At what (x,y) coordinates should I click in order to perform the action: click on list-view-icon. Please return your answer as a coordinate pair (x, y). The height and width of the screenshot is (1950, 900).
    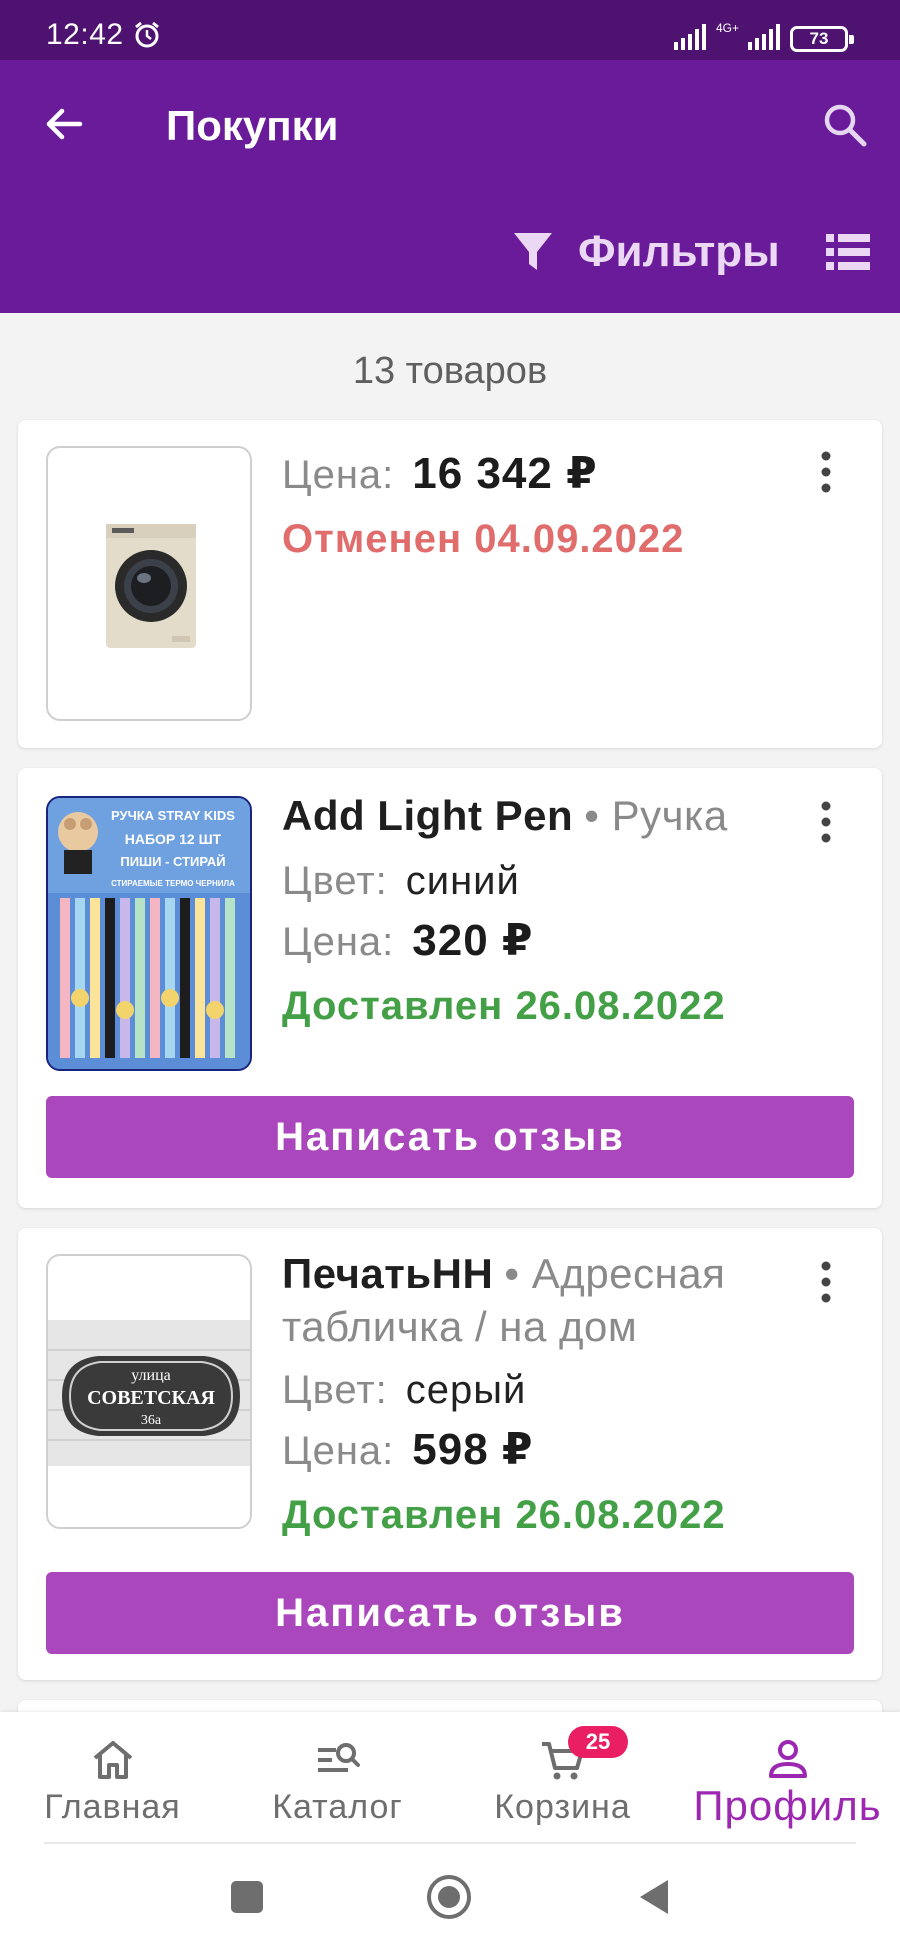
    Looking at the image, I should click on (848, 252).